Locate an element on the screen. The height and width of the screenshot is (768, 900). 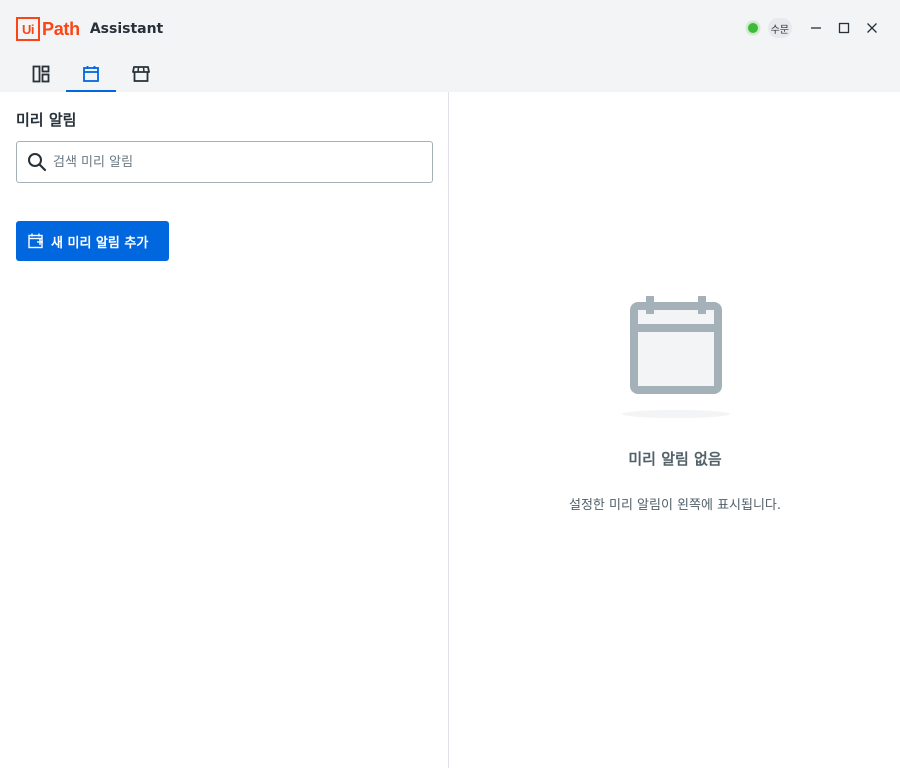
tab-home is located at coordinates (41, 74).